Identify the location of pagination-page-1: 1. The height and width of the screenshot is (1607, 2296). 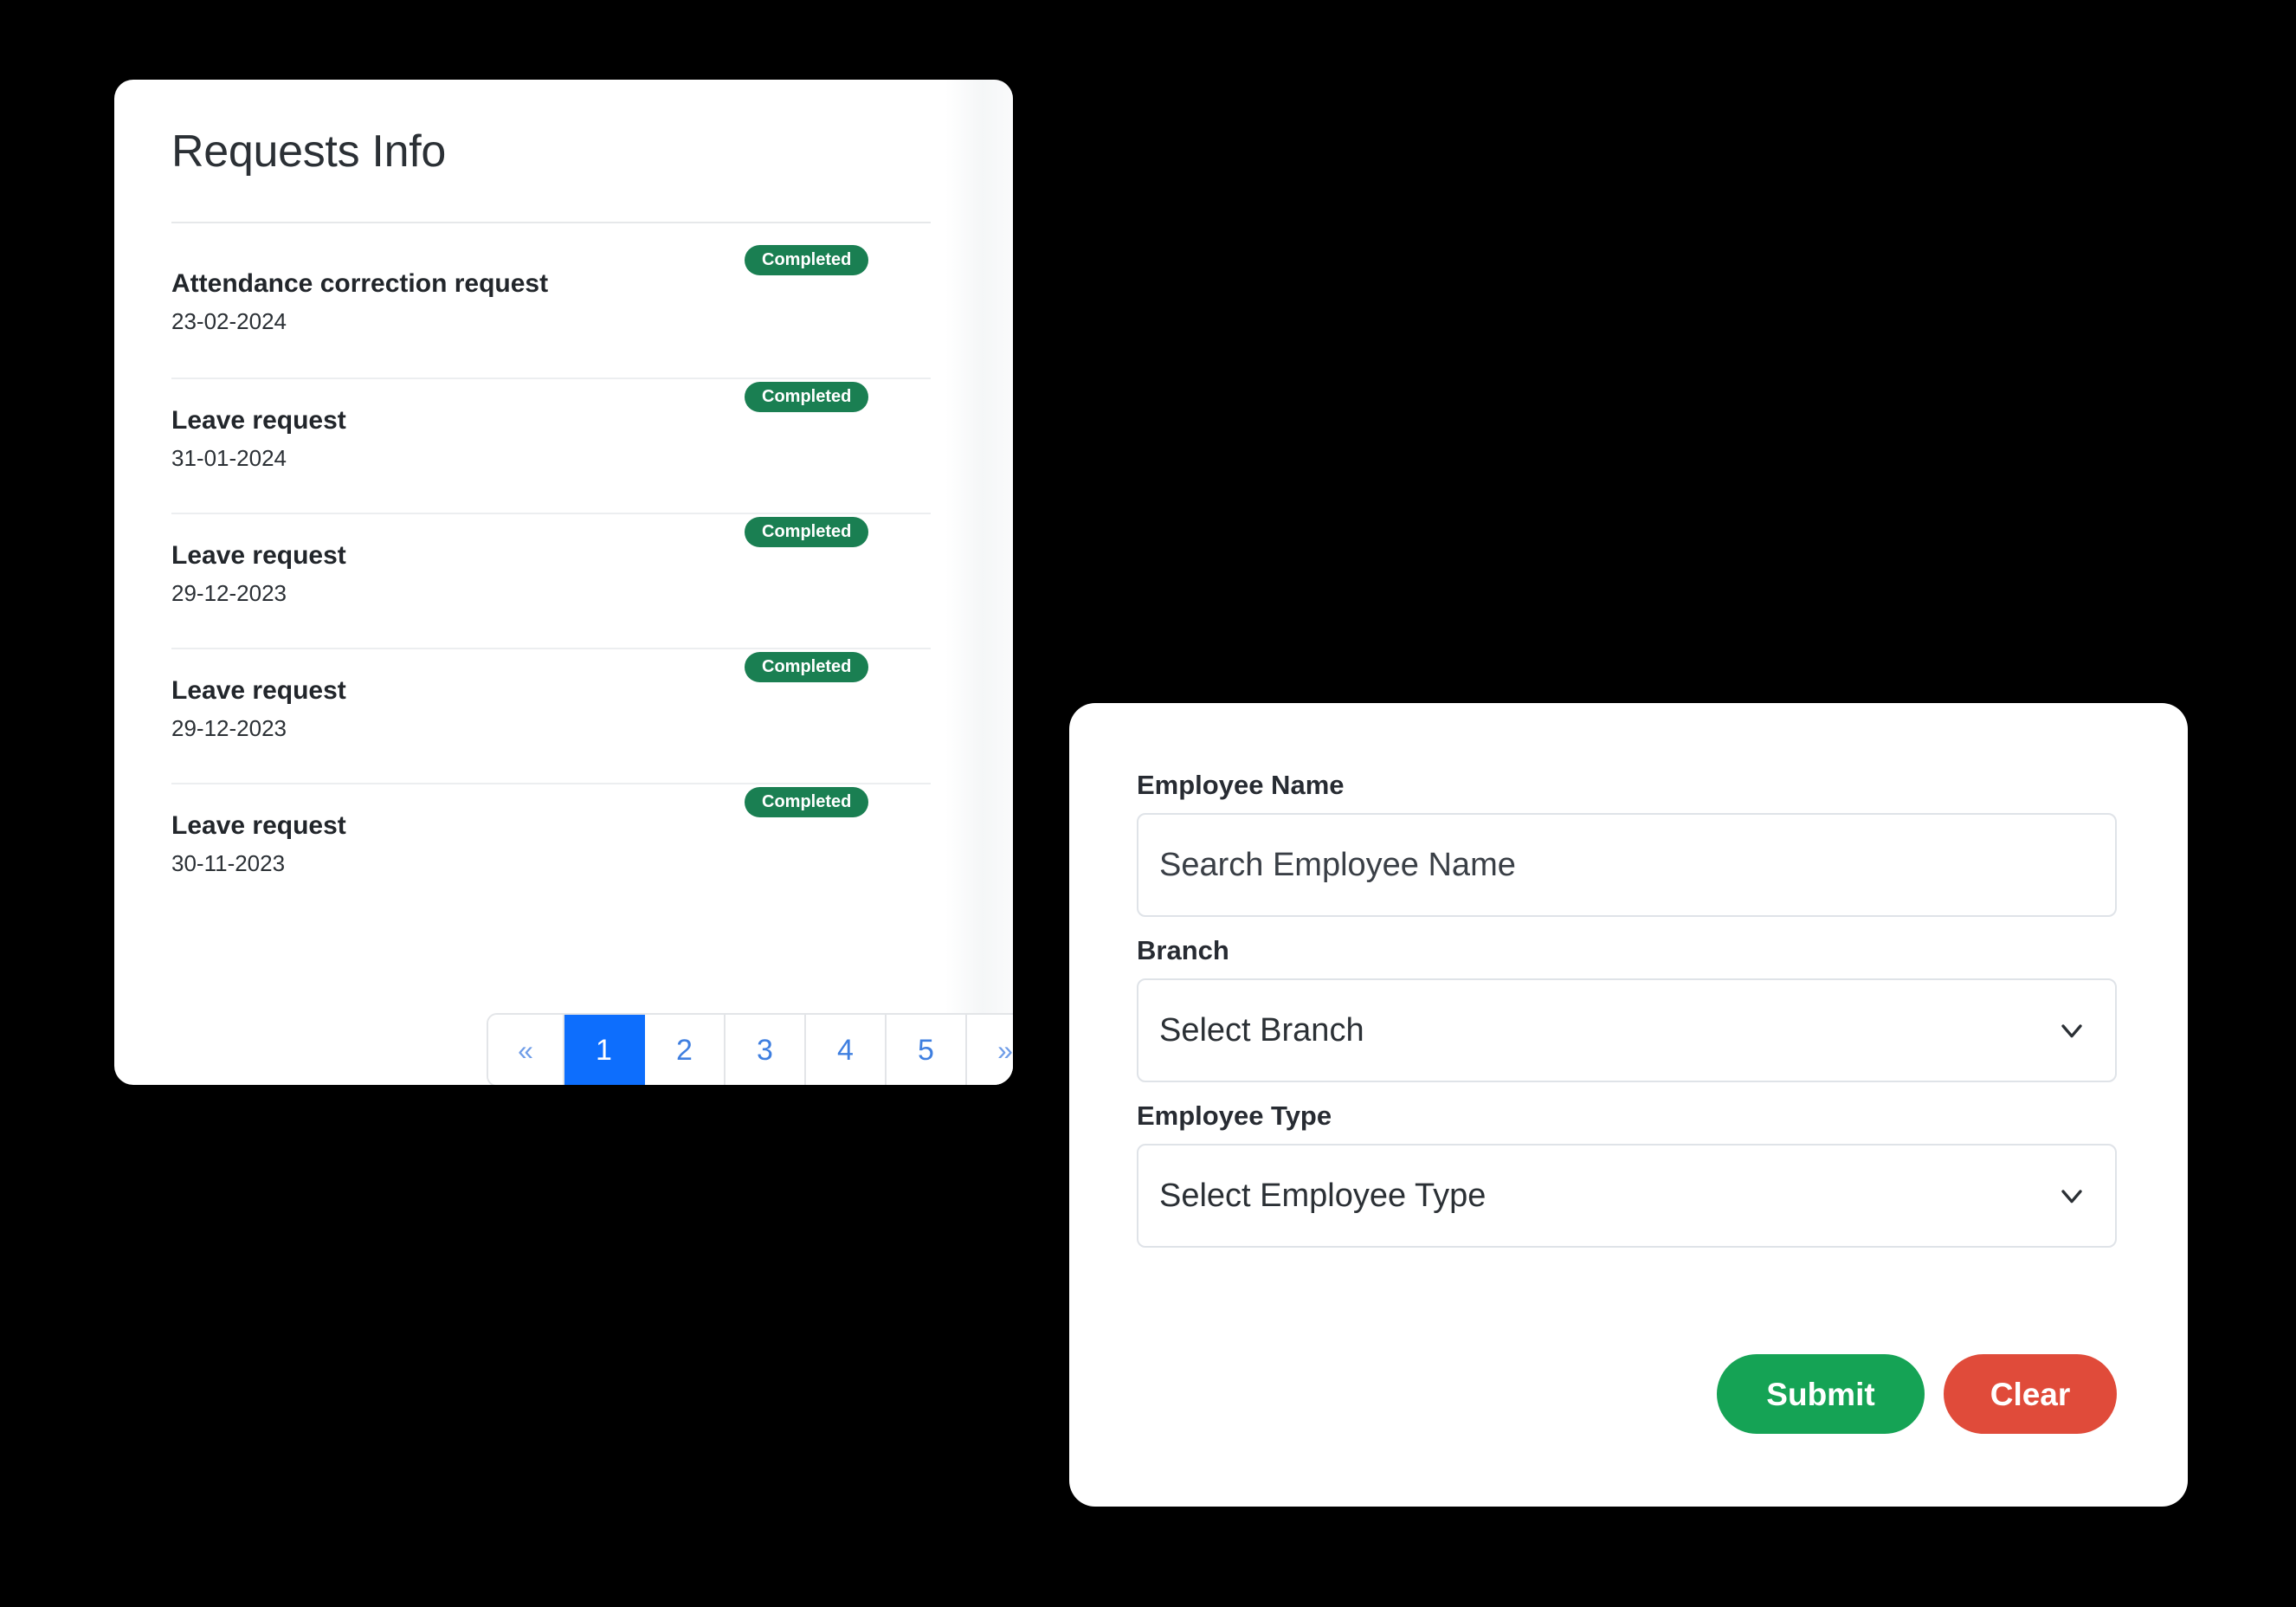
(604, 1050).